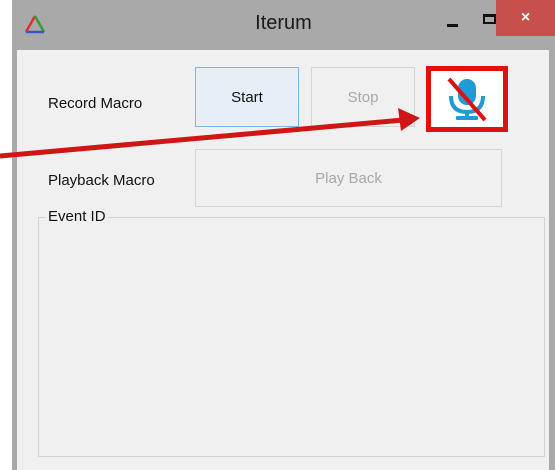 Image resolution: width=555 pixels, height=470 pixels. What do you see at coordinates (77, 216) in the screenshot?
I see `event-id-label: Event ID` at bounding box center [77, 216].